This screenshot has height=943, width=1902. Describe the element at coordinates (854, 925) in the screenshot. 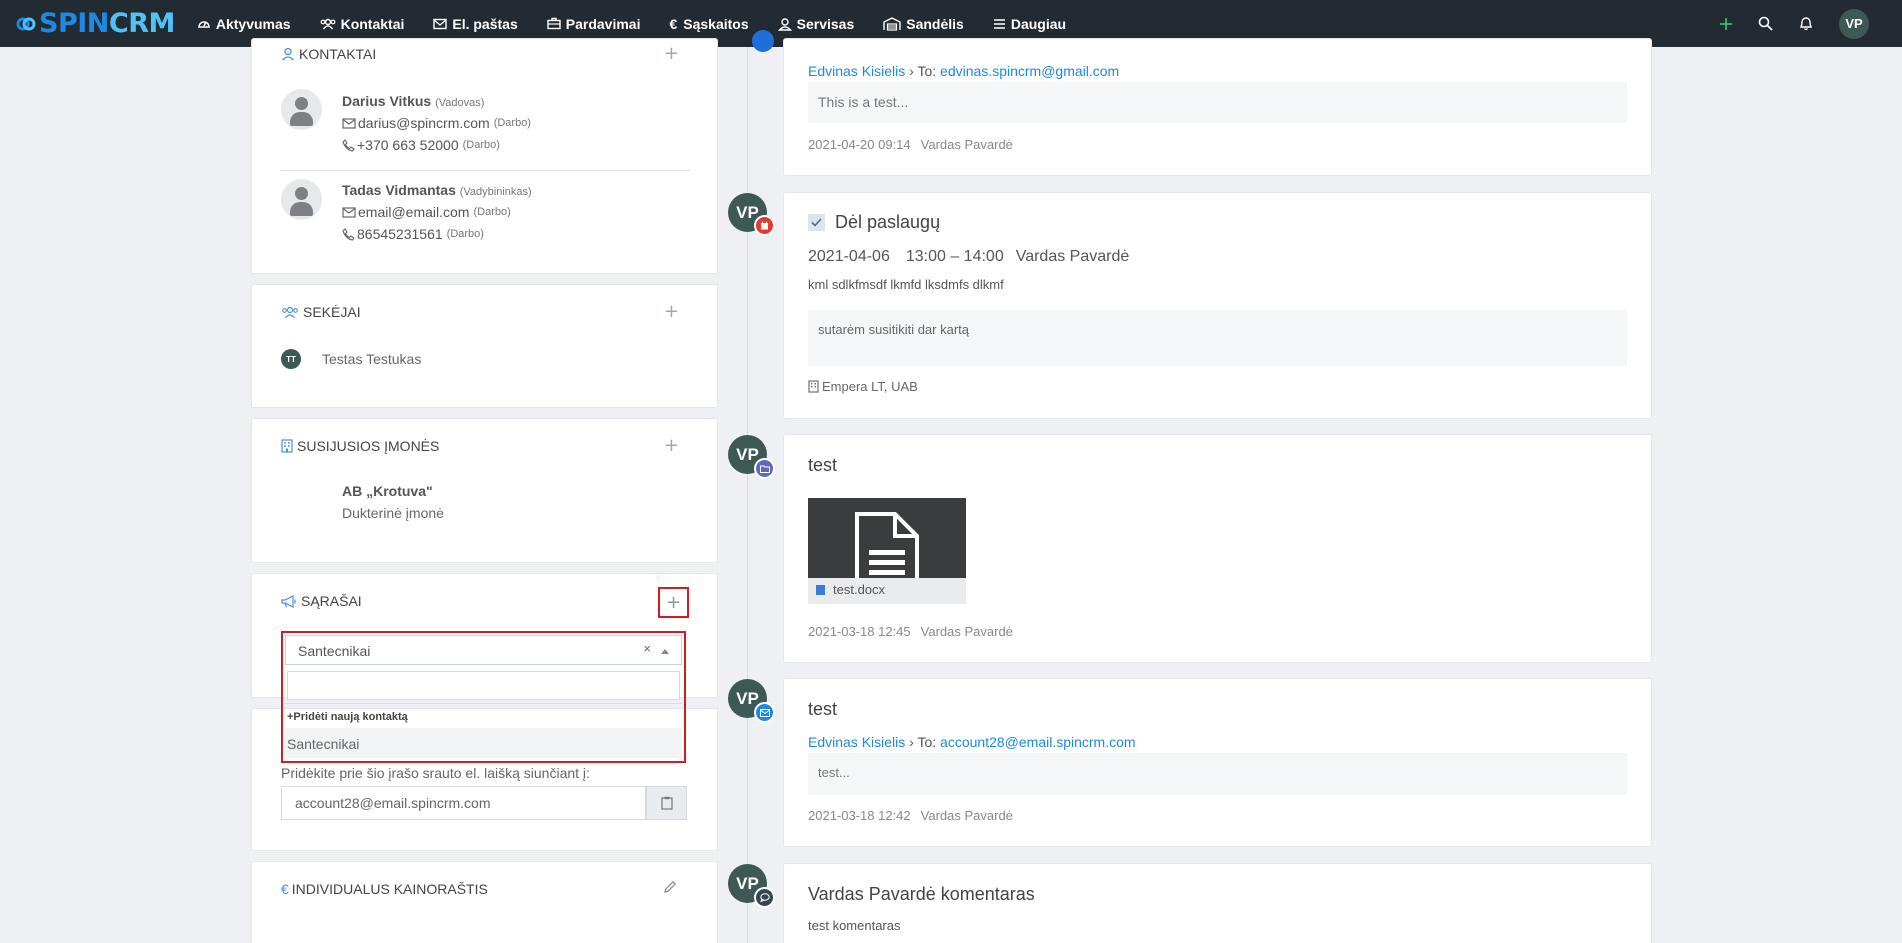

I see `comment-body: test komentaras` at that location.